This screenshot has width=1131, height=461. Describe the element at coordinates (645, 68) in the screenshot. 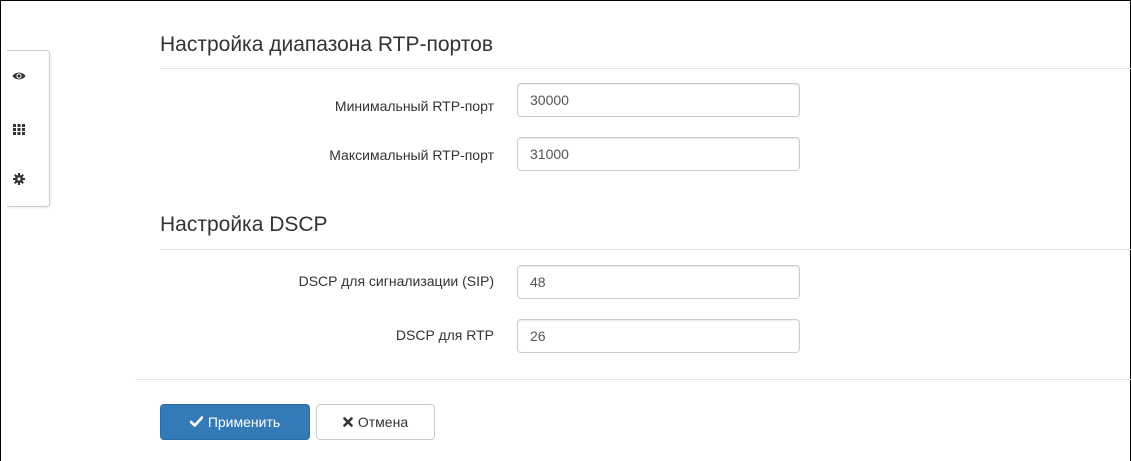

I see `rtp-section-divider` at that location.